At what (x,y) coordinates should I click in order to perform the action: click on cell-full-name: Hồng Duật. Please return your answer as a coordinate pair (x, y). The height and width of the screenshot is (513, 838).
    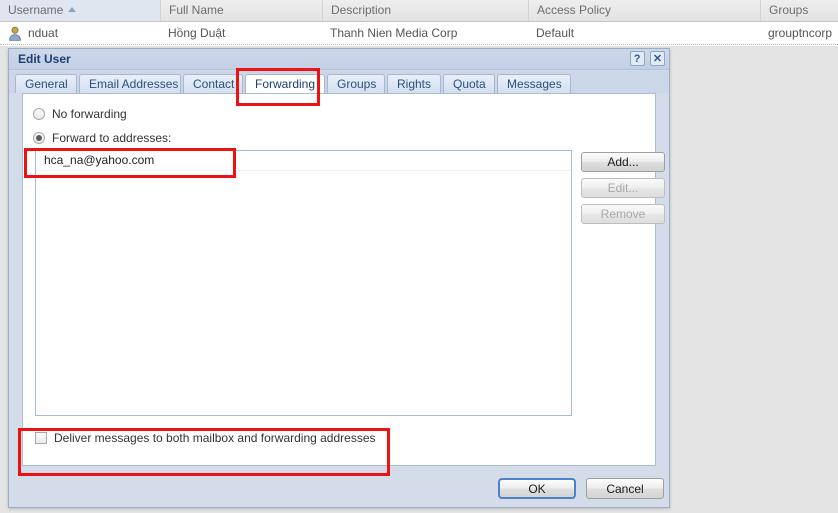
    Looking at the image, I should click on (197, 33).